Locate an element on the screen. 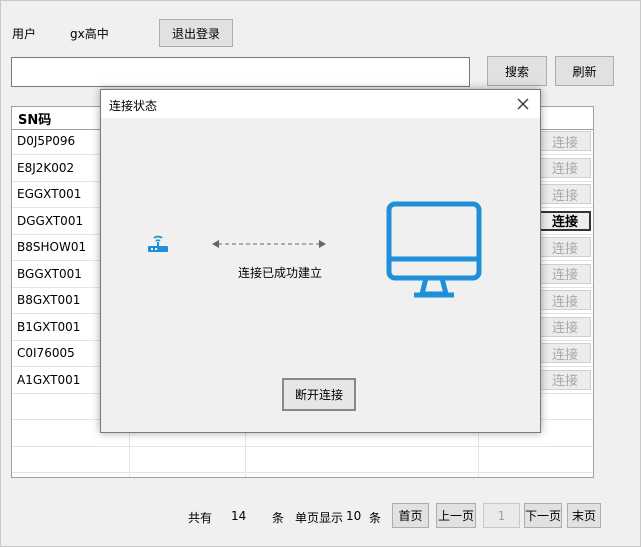 The width and height of the screenshot is (641, 547). sn-cell: EGGXT001 is located at coordinates (49, 194).